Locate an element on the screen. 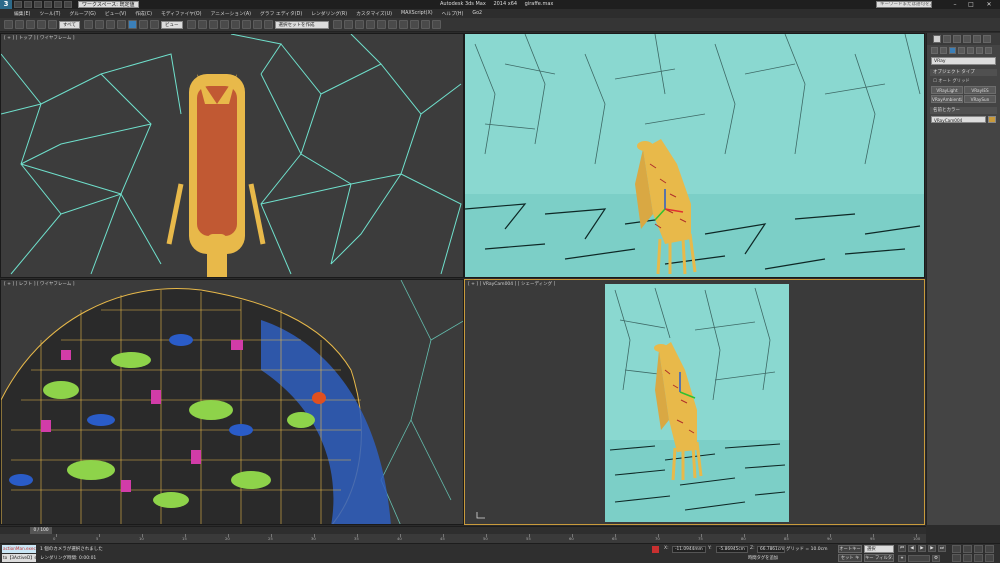  reference-coord-dropdown: ビュー is located at coordinates (172, 24).